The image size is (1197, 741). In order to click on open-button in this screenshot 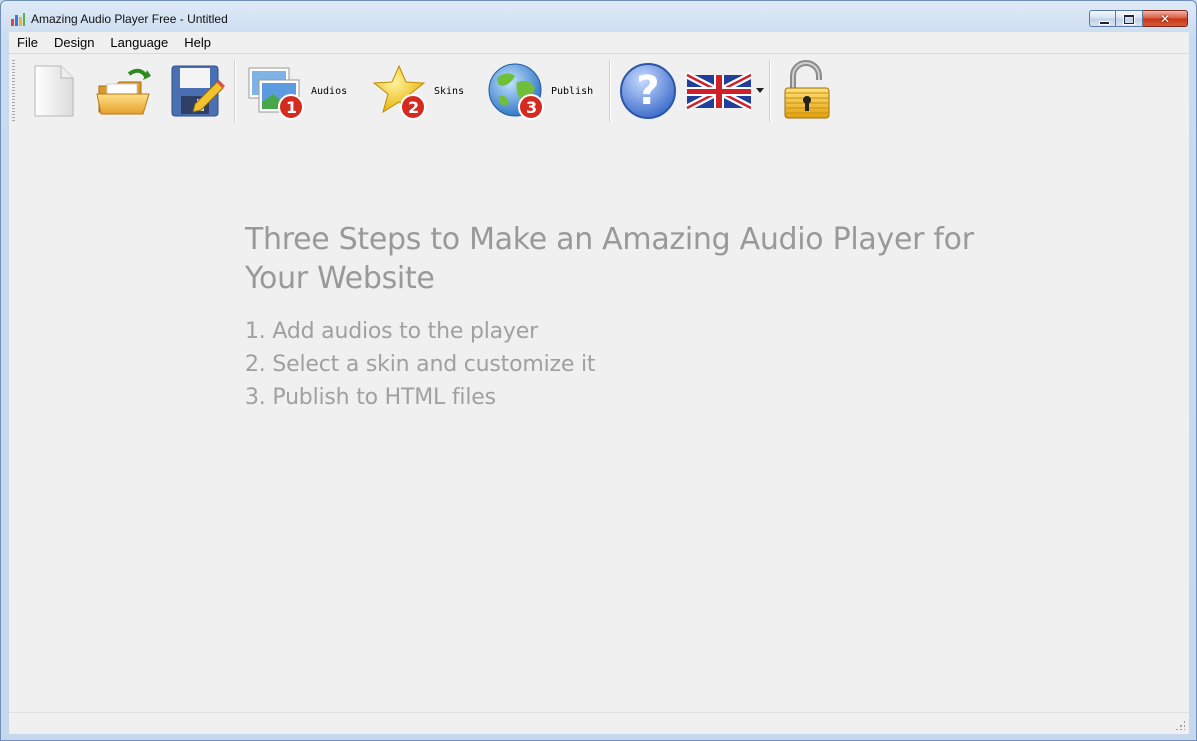, I will do `click(124, 91)`.